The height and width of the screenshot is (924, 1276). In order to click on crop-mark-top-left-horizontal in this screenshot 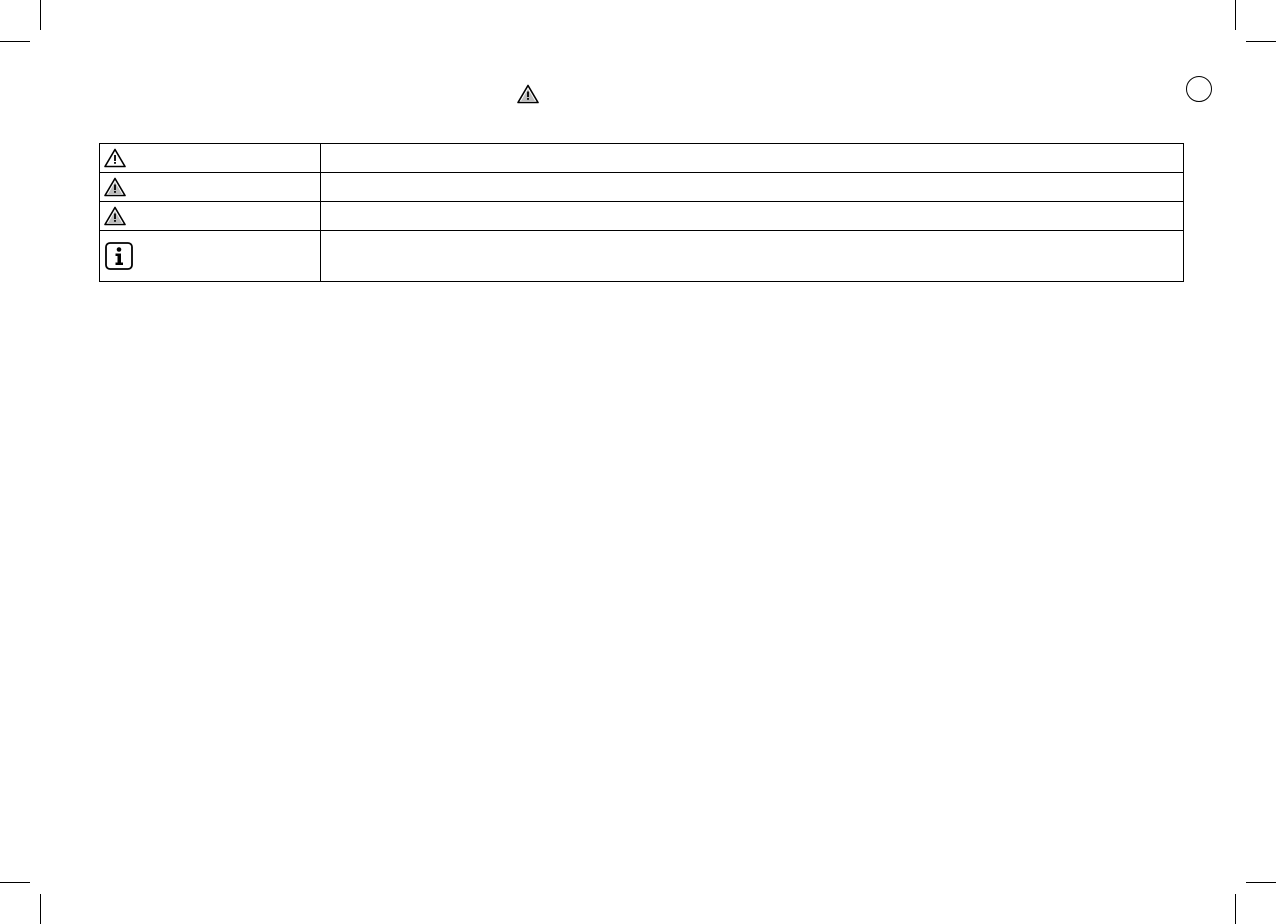, I will do `click(15, 41)`.